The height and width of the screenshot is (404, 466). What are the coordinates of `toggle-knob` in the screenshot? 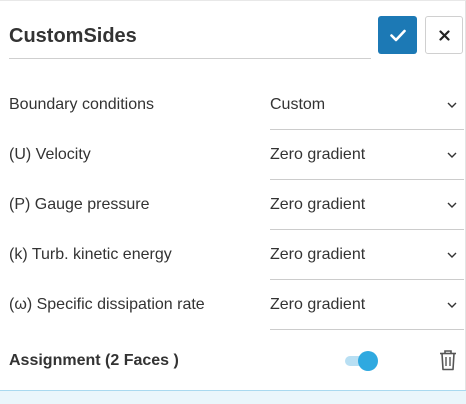 It's located at (368, 361).